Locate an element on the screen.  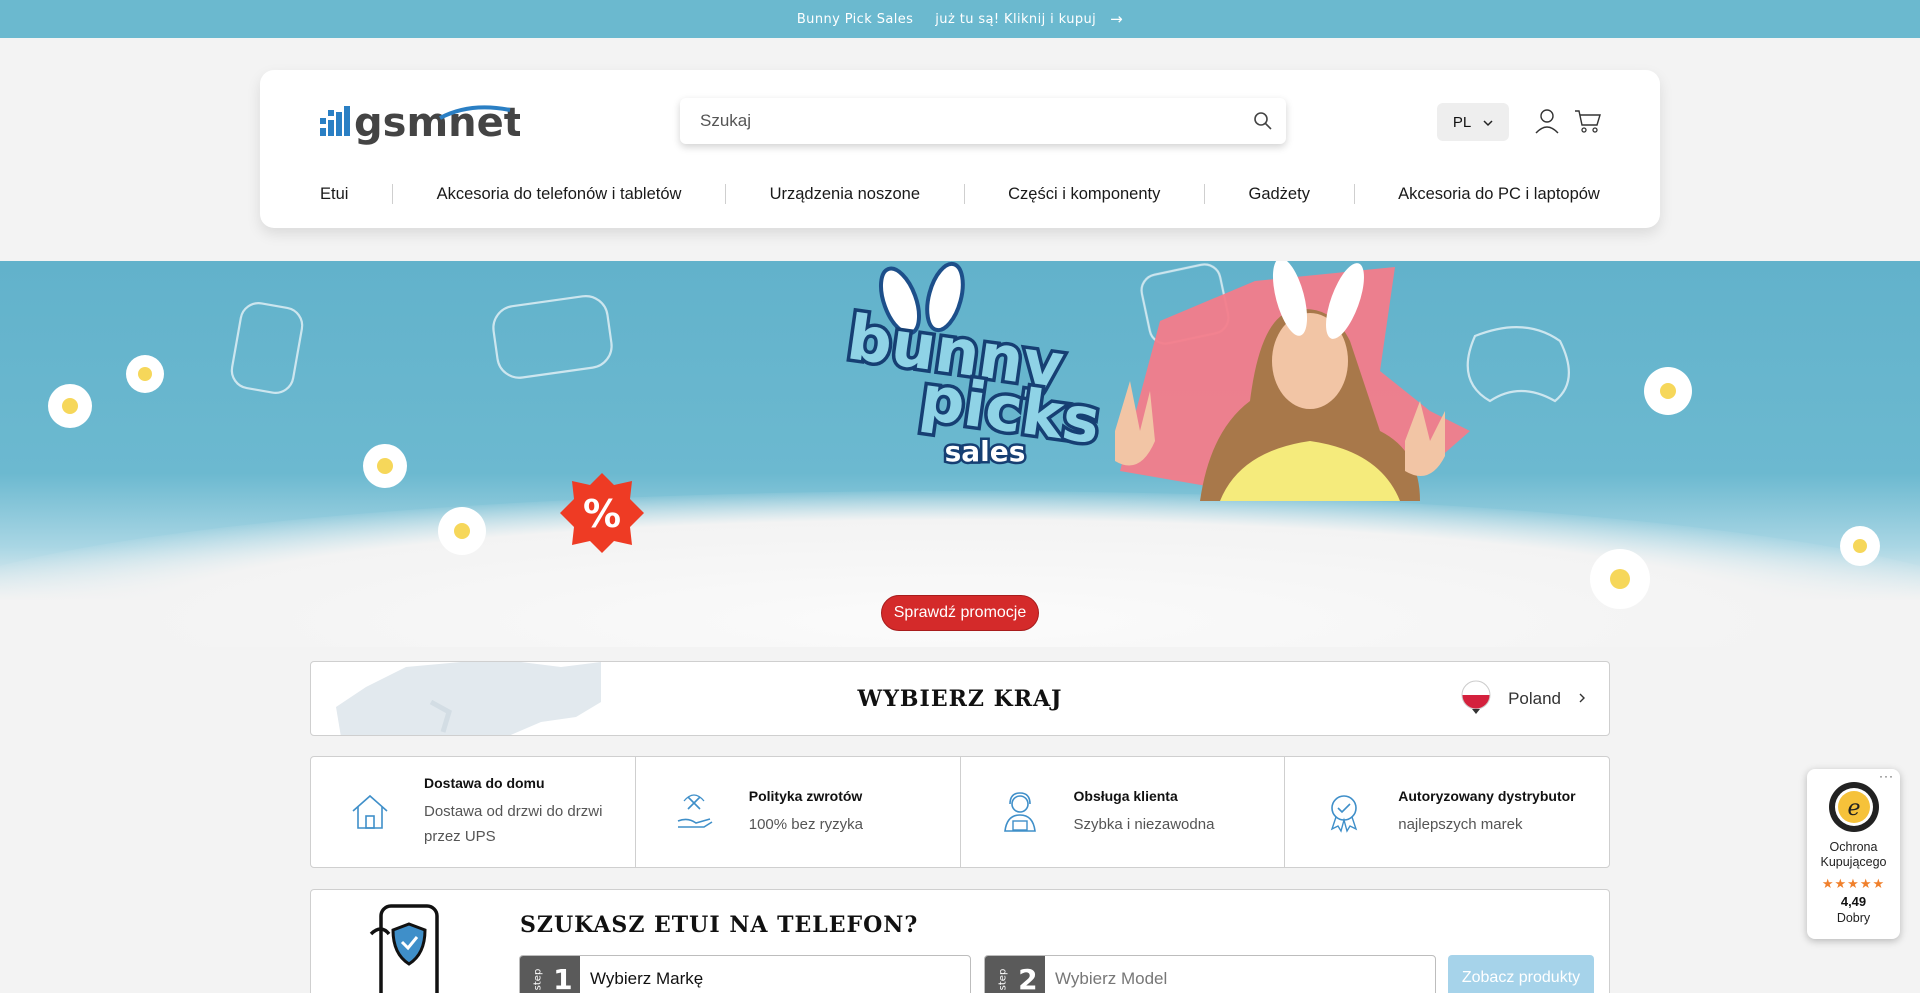
feature-desc: najlepszych marek is located at coordinates (1460, 824).